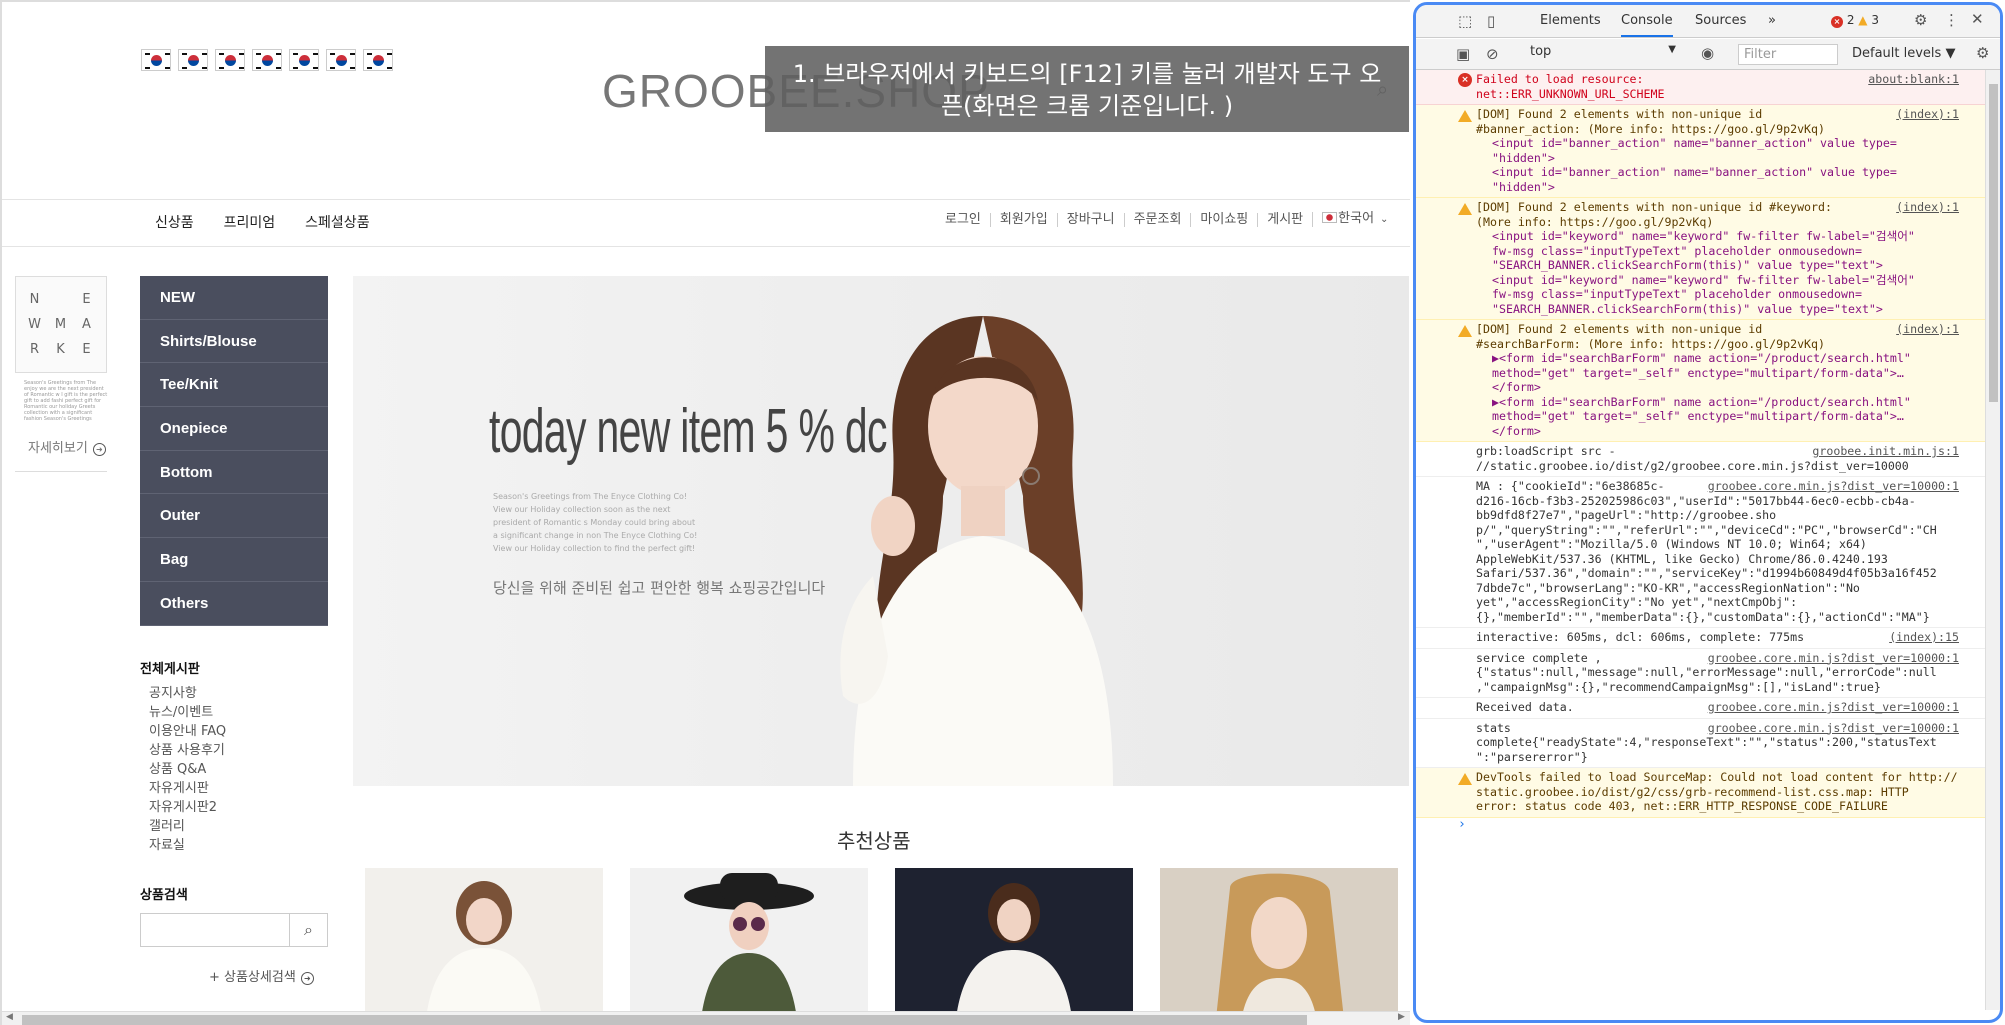 Image resolution: width=2005 pixels, height=1025 pixels. Describe the element at coordinates (1850, 20) in the screenshot. I see `error-count: 2` at that location.